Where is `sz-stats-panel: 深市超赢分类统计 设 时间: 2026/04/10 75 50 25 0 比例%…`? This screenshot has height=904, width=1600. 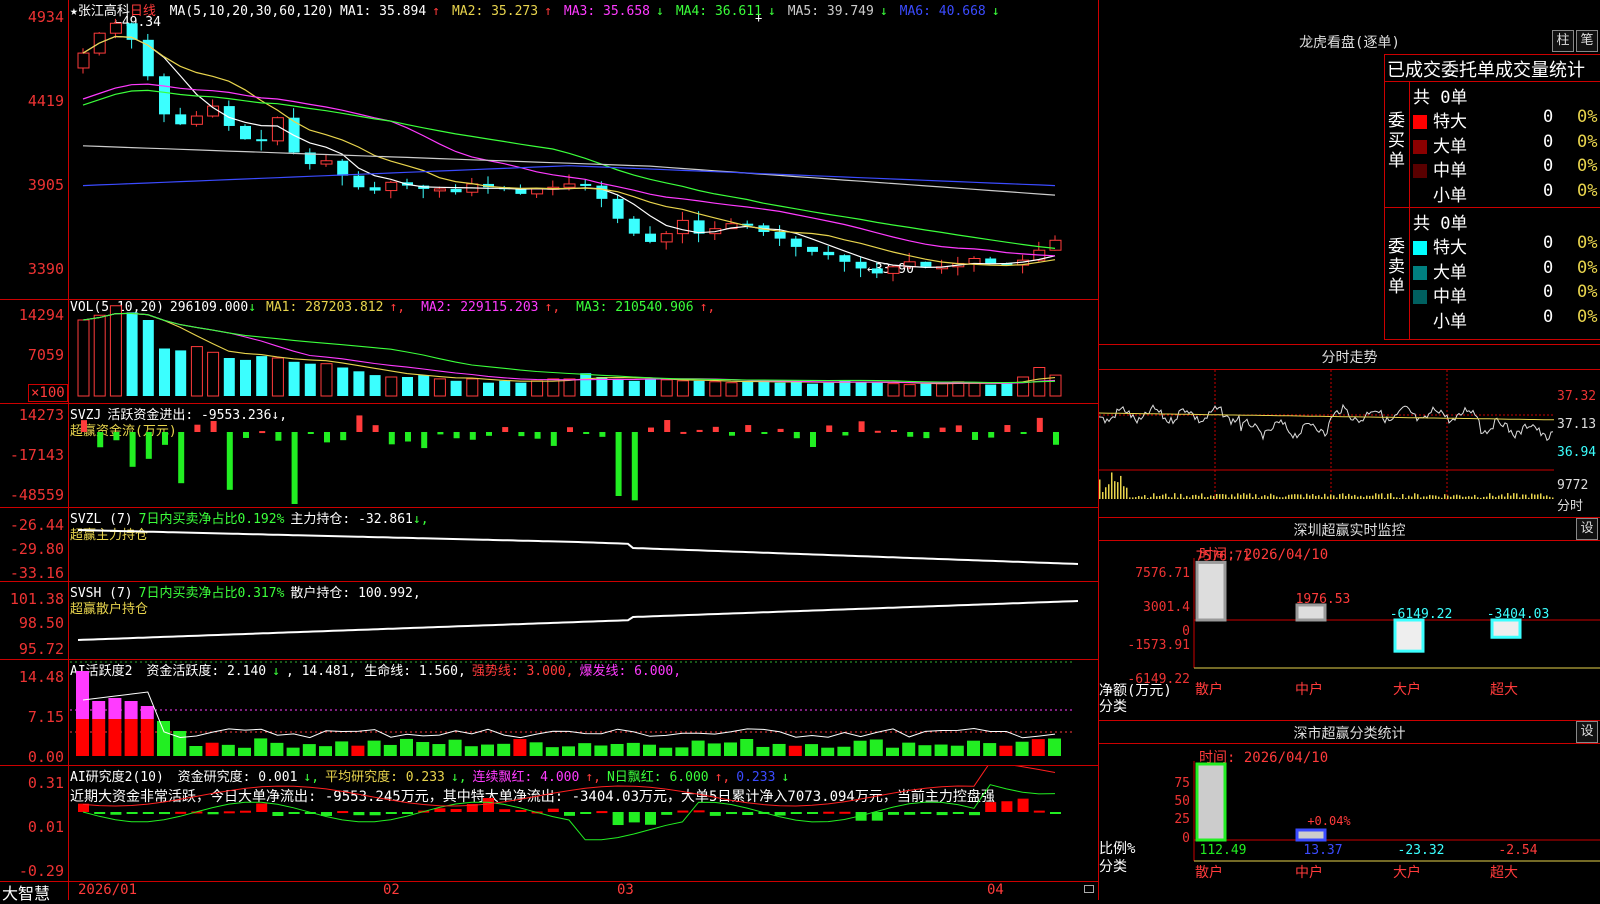 sz-stats-panel: 深市超赢分类统计 设 时间: 2026/04/10 75 50 25 0 比例%… is located at coordinates (1349, 810).